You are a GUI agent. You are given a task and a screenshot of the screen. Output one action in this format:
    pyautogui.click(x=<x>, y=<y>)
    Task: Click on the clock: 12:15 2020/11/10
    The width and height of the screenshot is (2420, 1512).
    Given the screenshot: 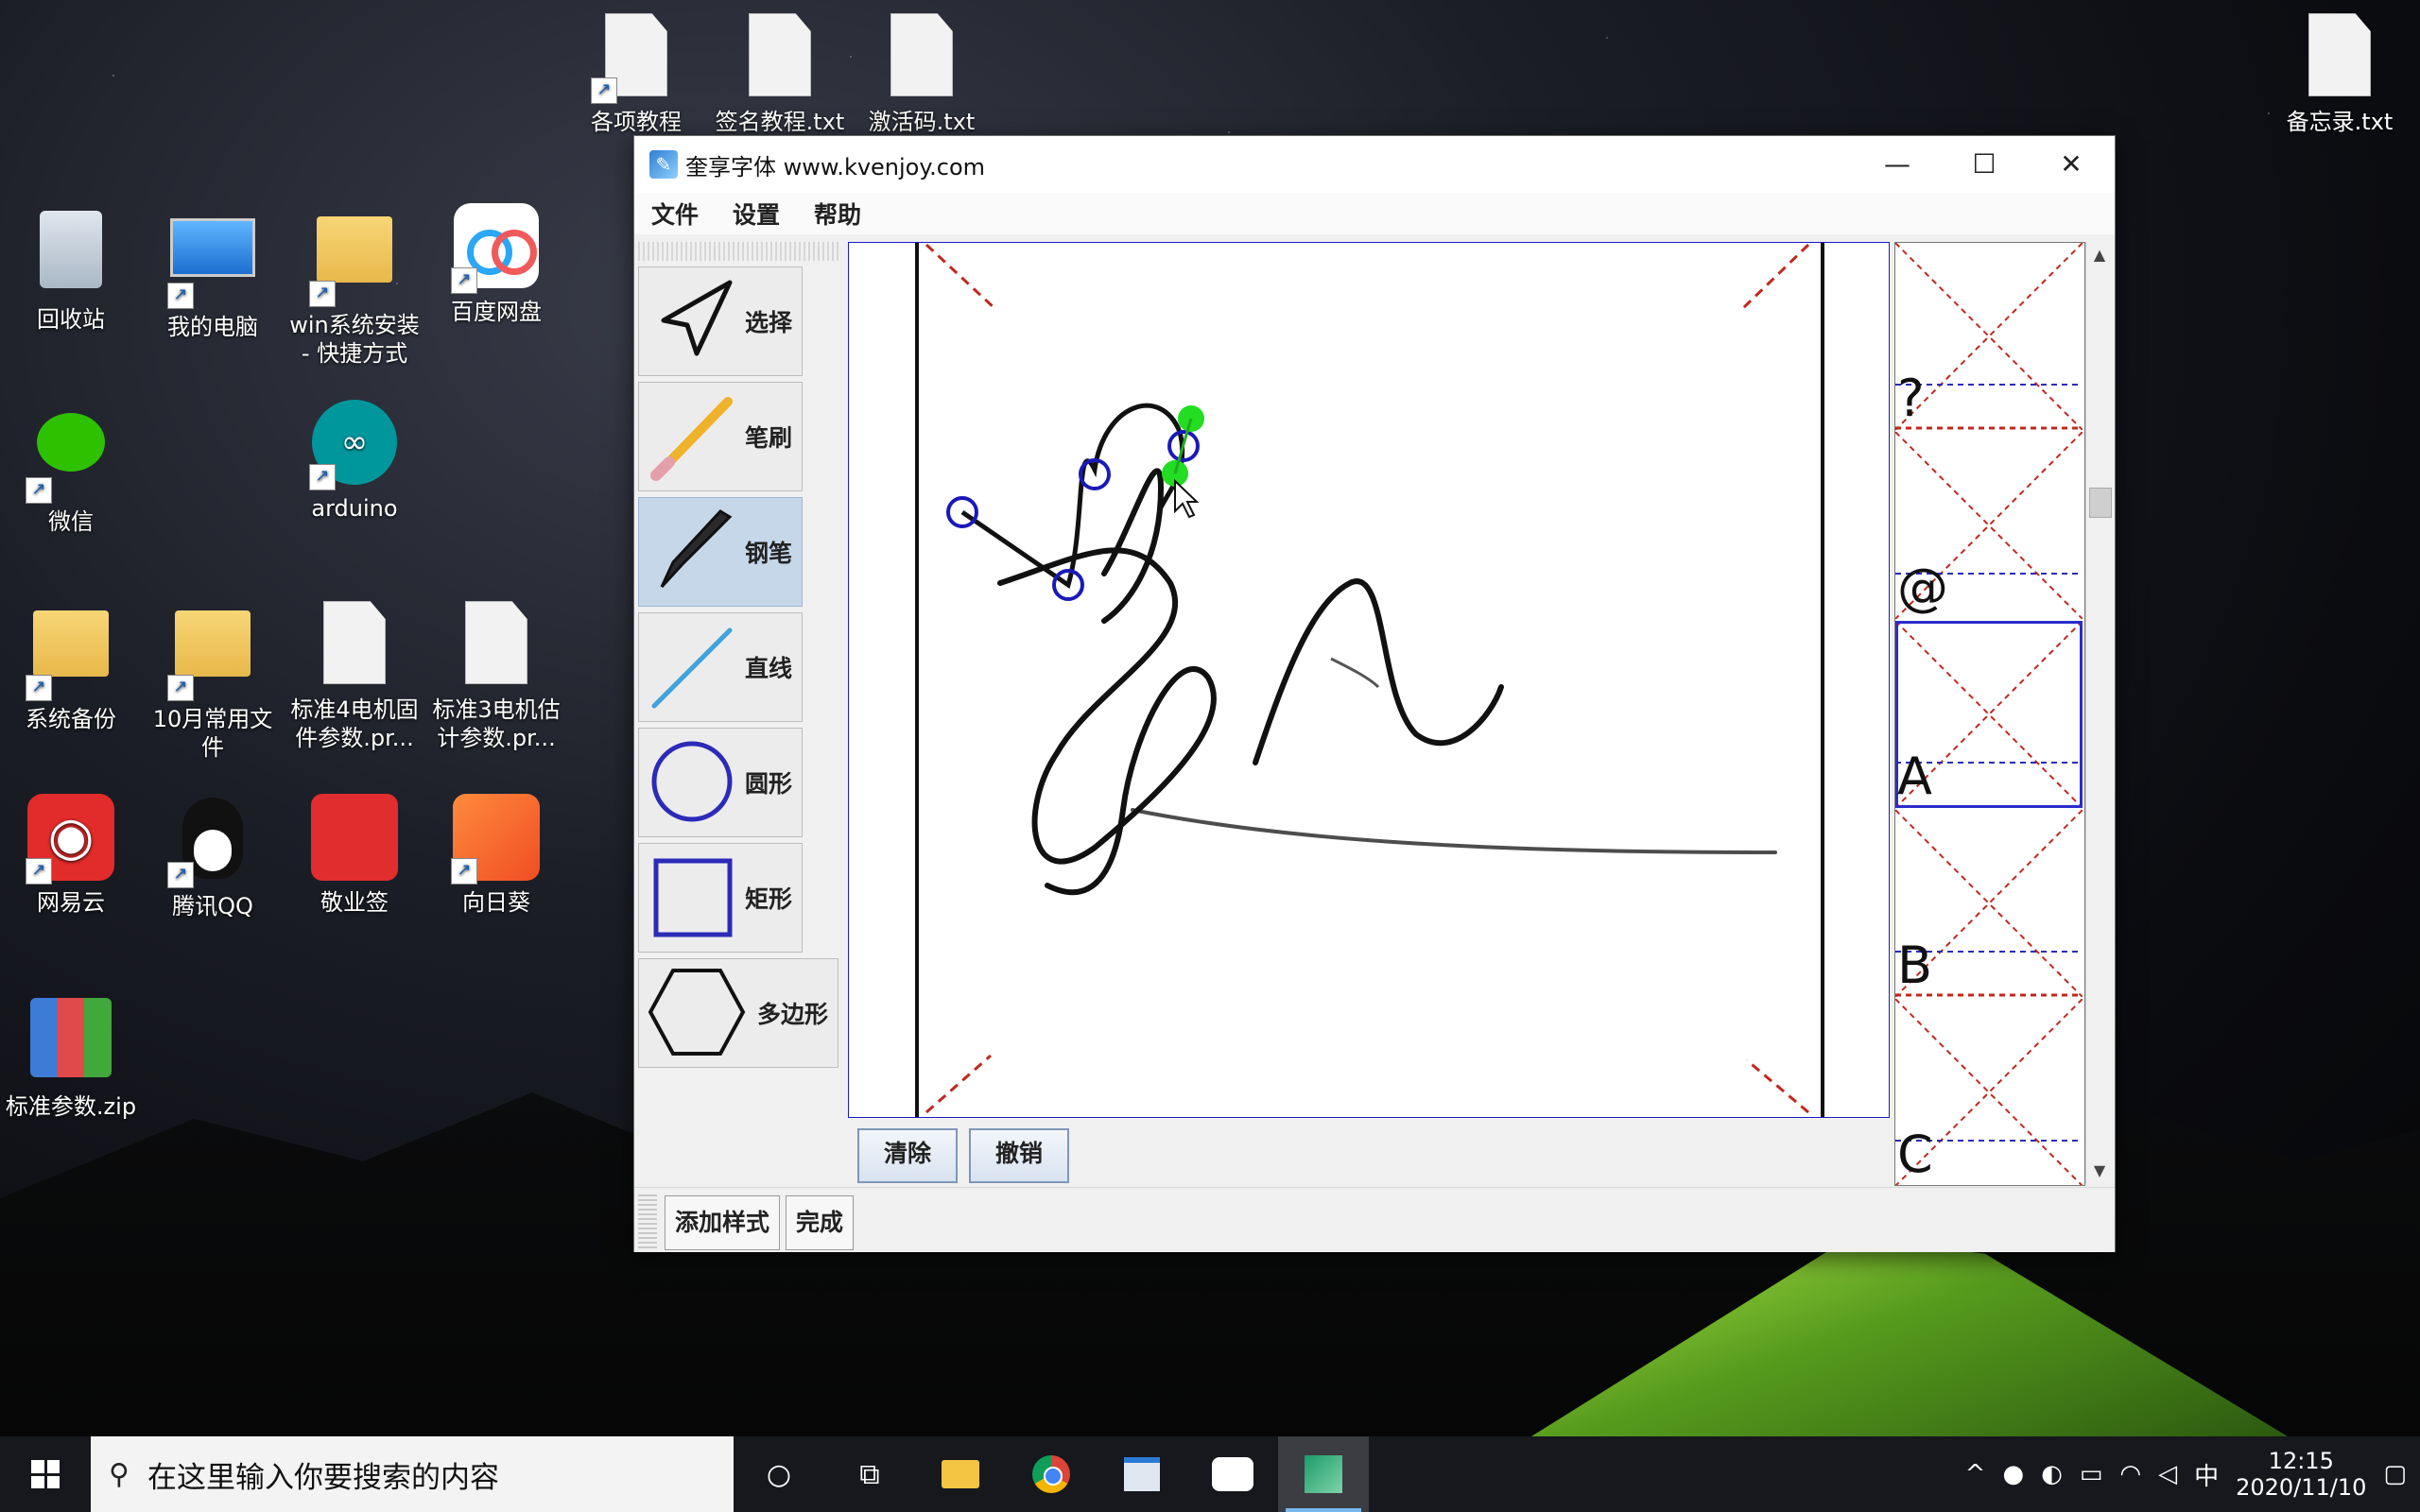 What is the action you would take?
    pyautogui.click(x=2301, y=1474)
    